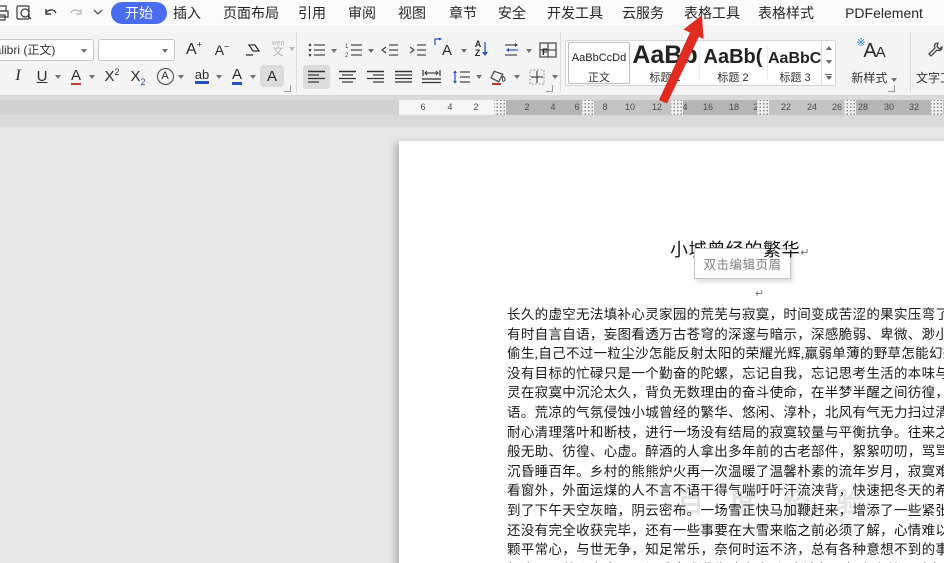  What do you see at coordinates (786, 107) in the screenshot?
I see `ruler-tick-label: 22` at bounding box center [786, 107].